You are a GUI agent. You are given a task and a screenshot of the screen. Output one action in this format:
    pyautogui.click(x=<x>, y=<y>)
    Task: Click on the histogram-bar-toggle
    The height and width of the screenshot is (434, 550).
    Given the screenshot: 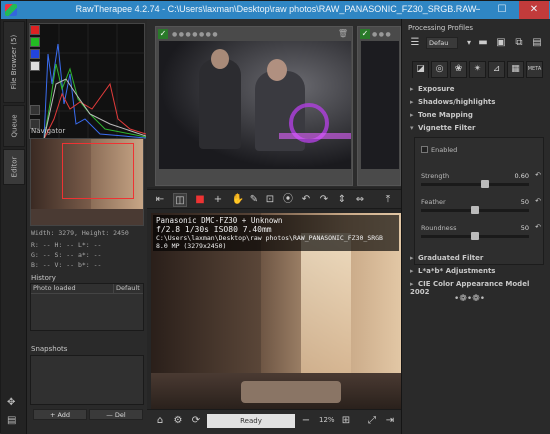 What is the action you would take?
    pyautogui.click(x=35, y=110)
    